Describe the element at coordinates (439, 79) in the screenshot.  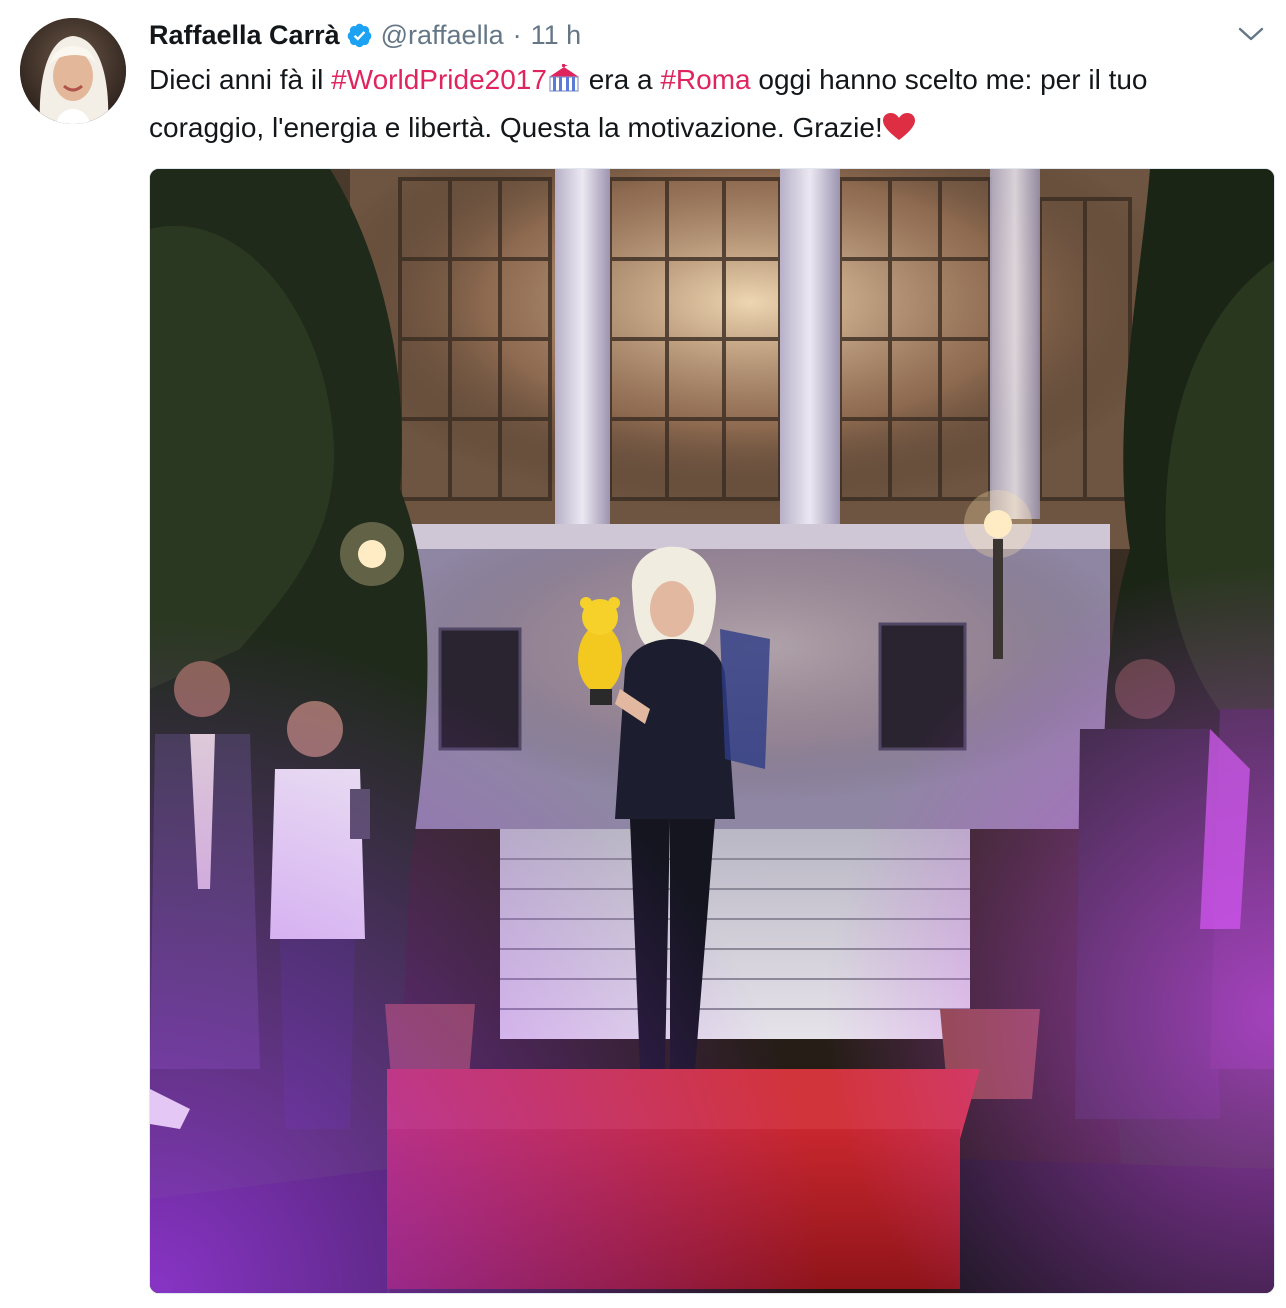
I see `hashtag-worldpride2017: #WorldPride2017` at that location.